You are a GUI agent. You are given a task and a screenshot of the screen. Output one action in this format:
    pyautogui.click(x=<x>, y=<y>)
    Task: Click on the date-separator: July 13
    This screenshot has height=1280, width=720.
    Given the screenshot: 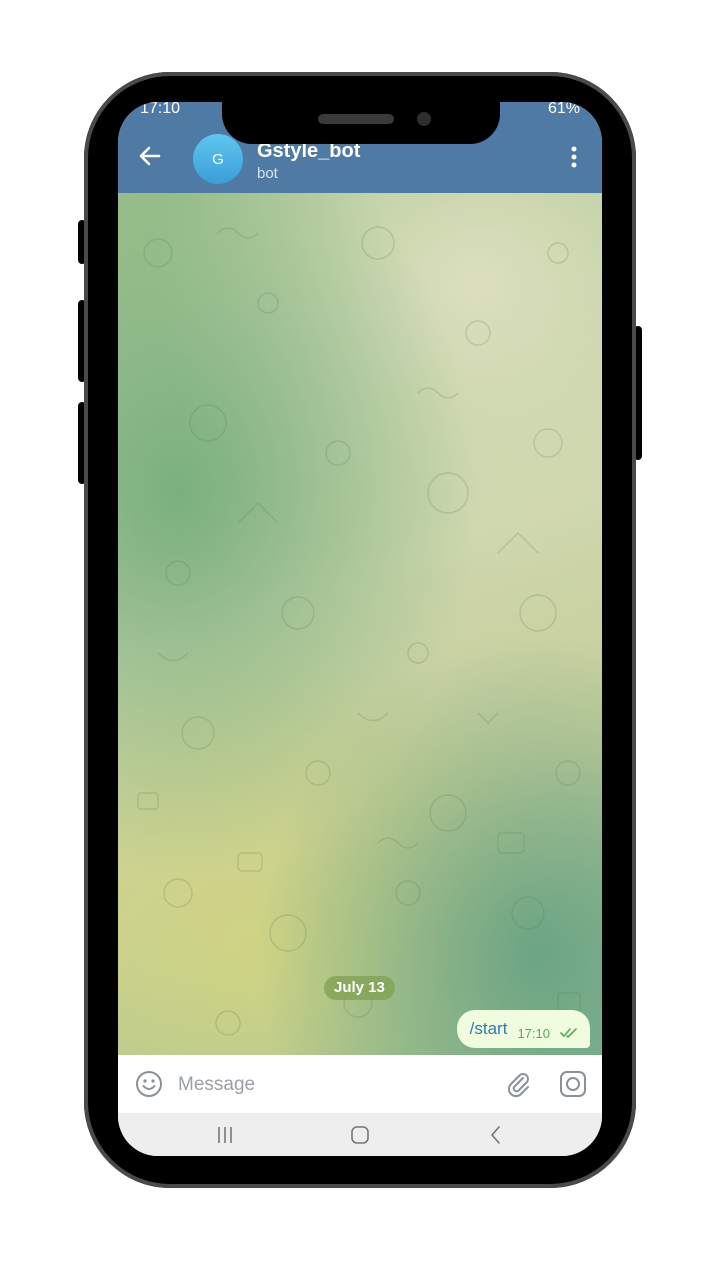 What is the action you would take?
    pyautogui.click(x=359, y=988)
    